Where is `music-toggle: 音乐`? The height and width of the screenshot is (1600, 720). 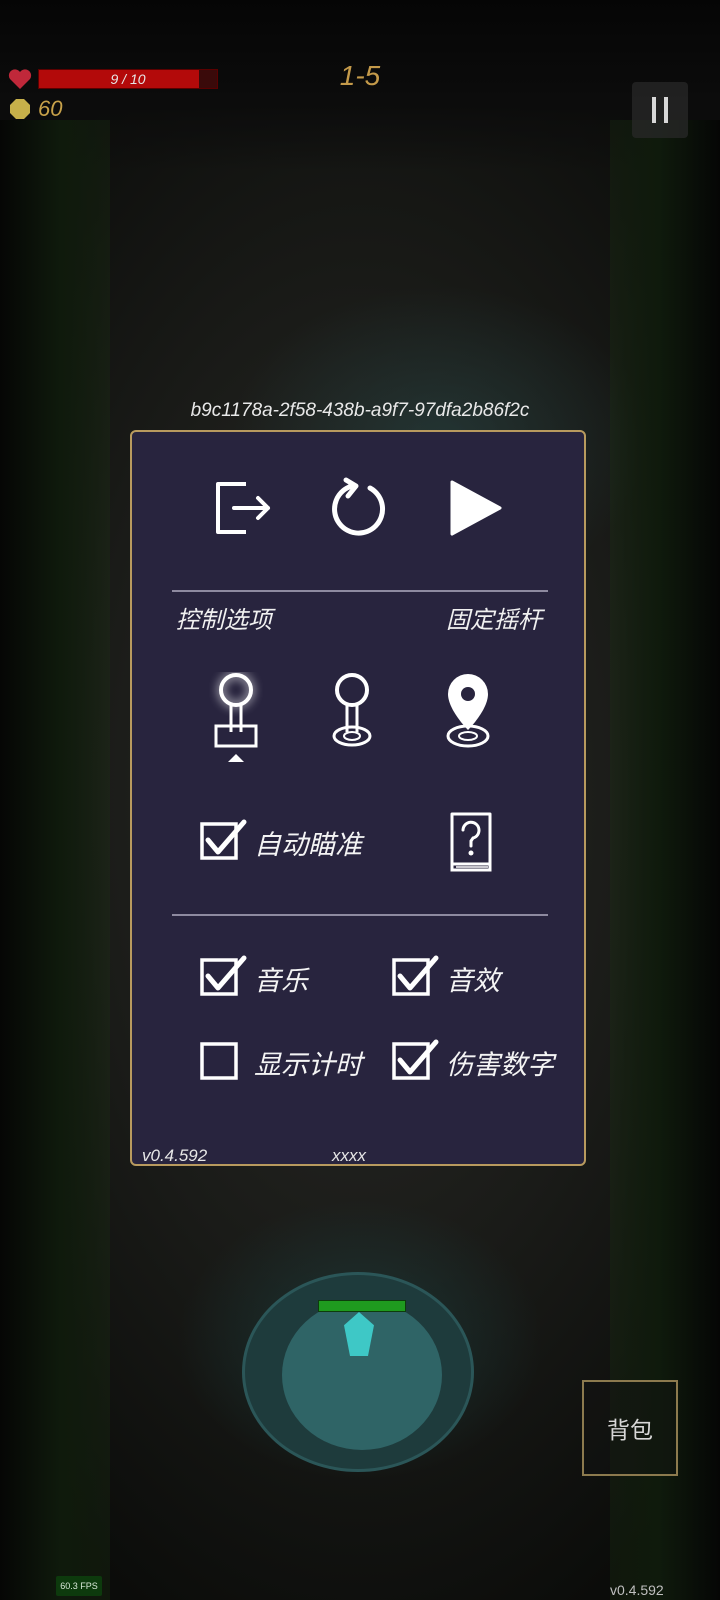
music-toggle: 音乐 is located at coordinates (254, 978).